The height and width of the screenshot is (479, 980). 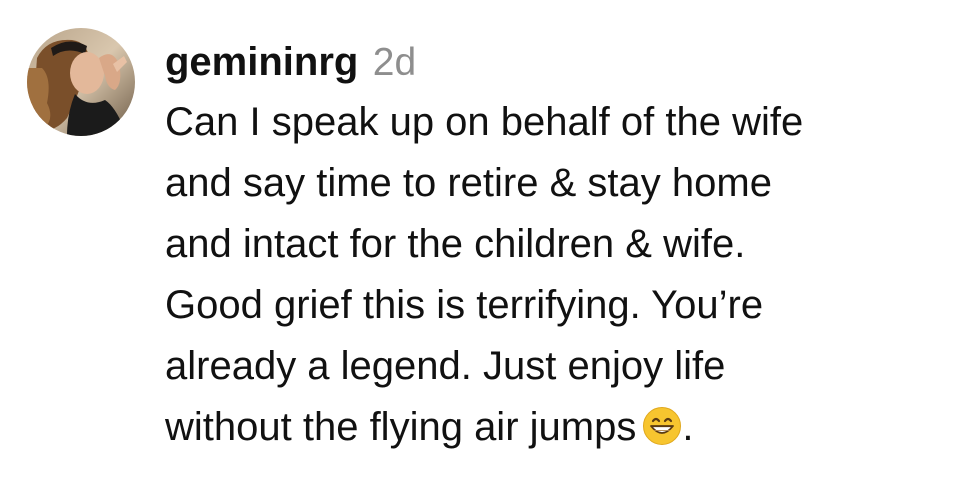 I want to click on username-link: gemininrg, so click(x=261, y=62).